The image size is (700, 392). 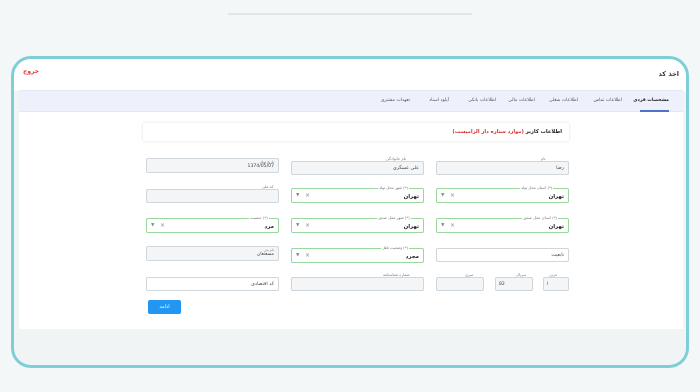 What do you see at coordinates (212, 253) in the screenshot?
I see `father-name-field: نام پدر مسعتعان` at bounding box center [212, 253].